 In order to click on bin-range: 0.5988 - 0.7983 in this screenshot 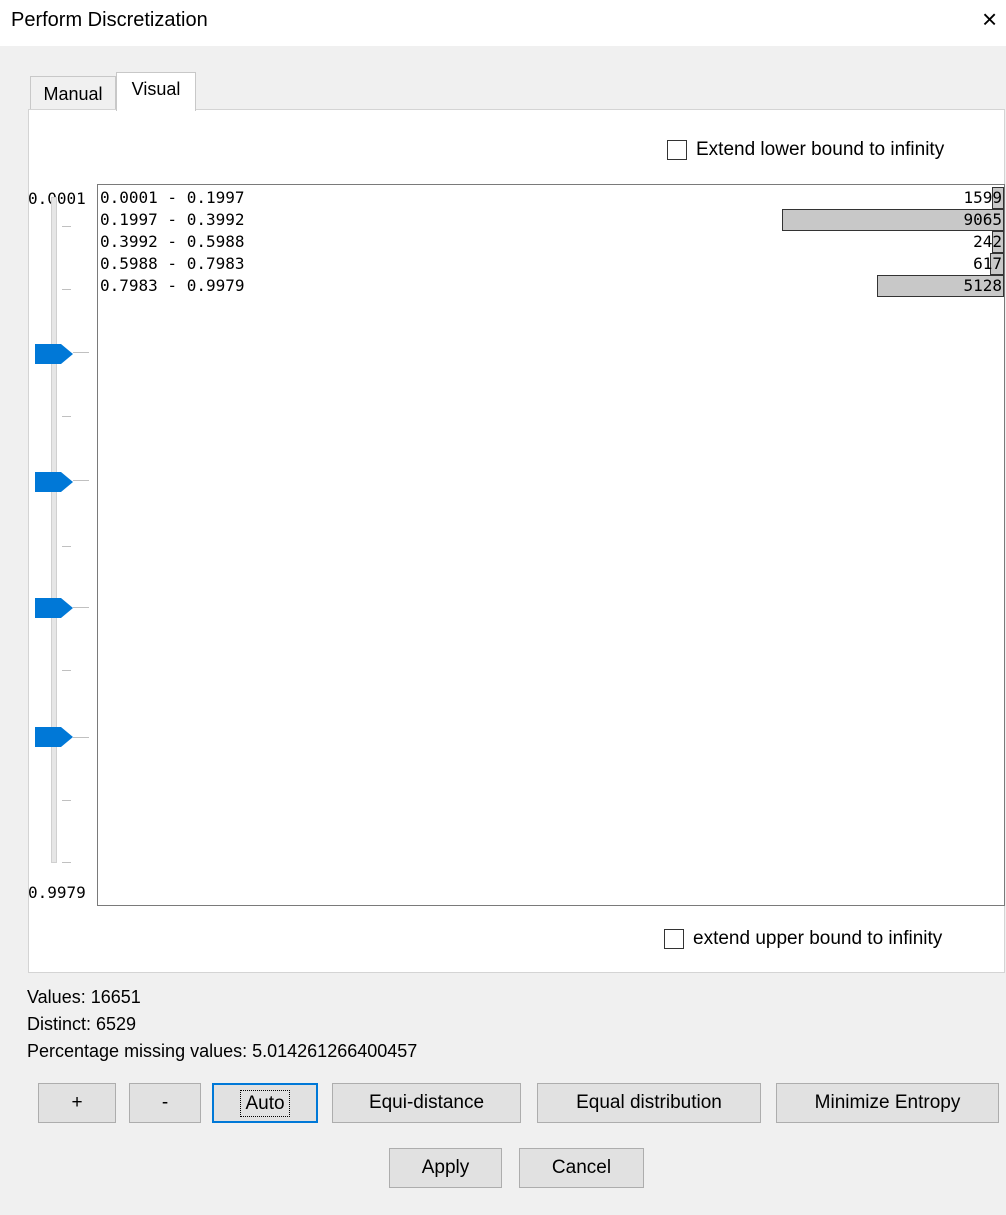, I will do `click(172, 263)`.